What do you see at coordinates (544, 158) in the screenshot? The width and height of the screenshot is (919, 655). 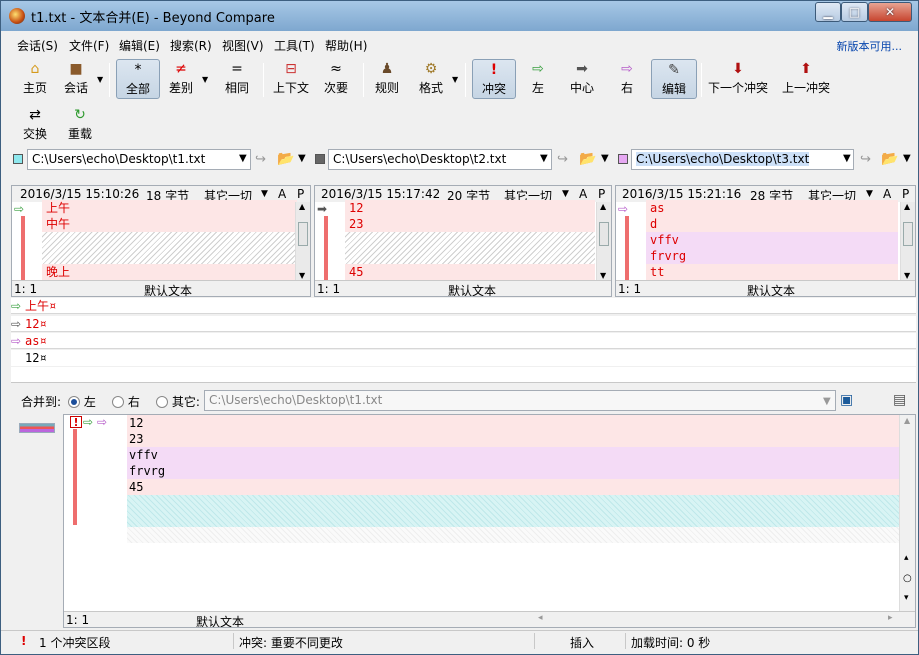 I see `center-path-dropdown-icon: ▼` at bounding box center [544, 158].